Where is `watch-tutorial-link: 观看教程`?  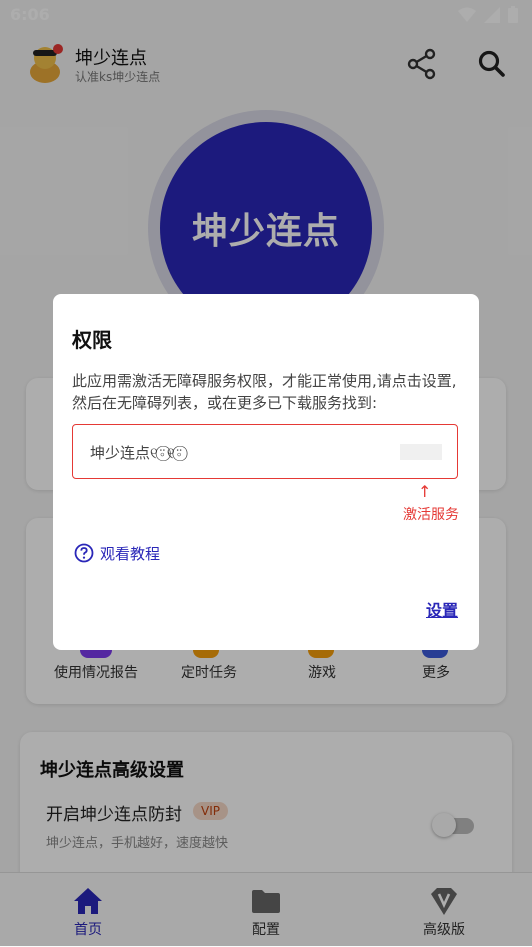 watch-tutorial-link: 观看教程 is located at coordinates (130, 553).